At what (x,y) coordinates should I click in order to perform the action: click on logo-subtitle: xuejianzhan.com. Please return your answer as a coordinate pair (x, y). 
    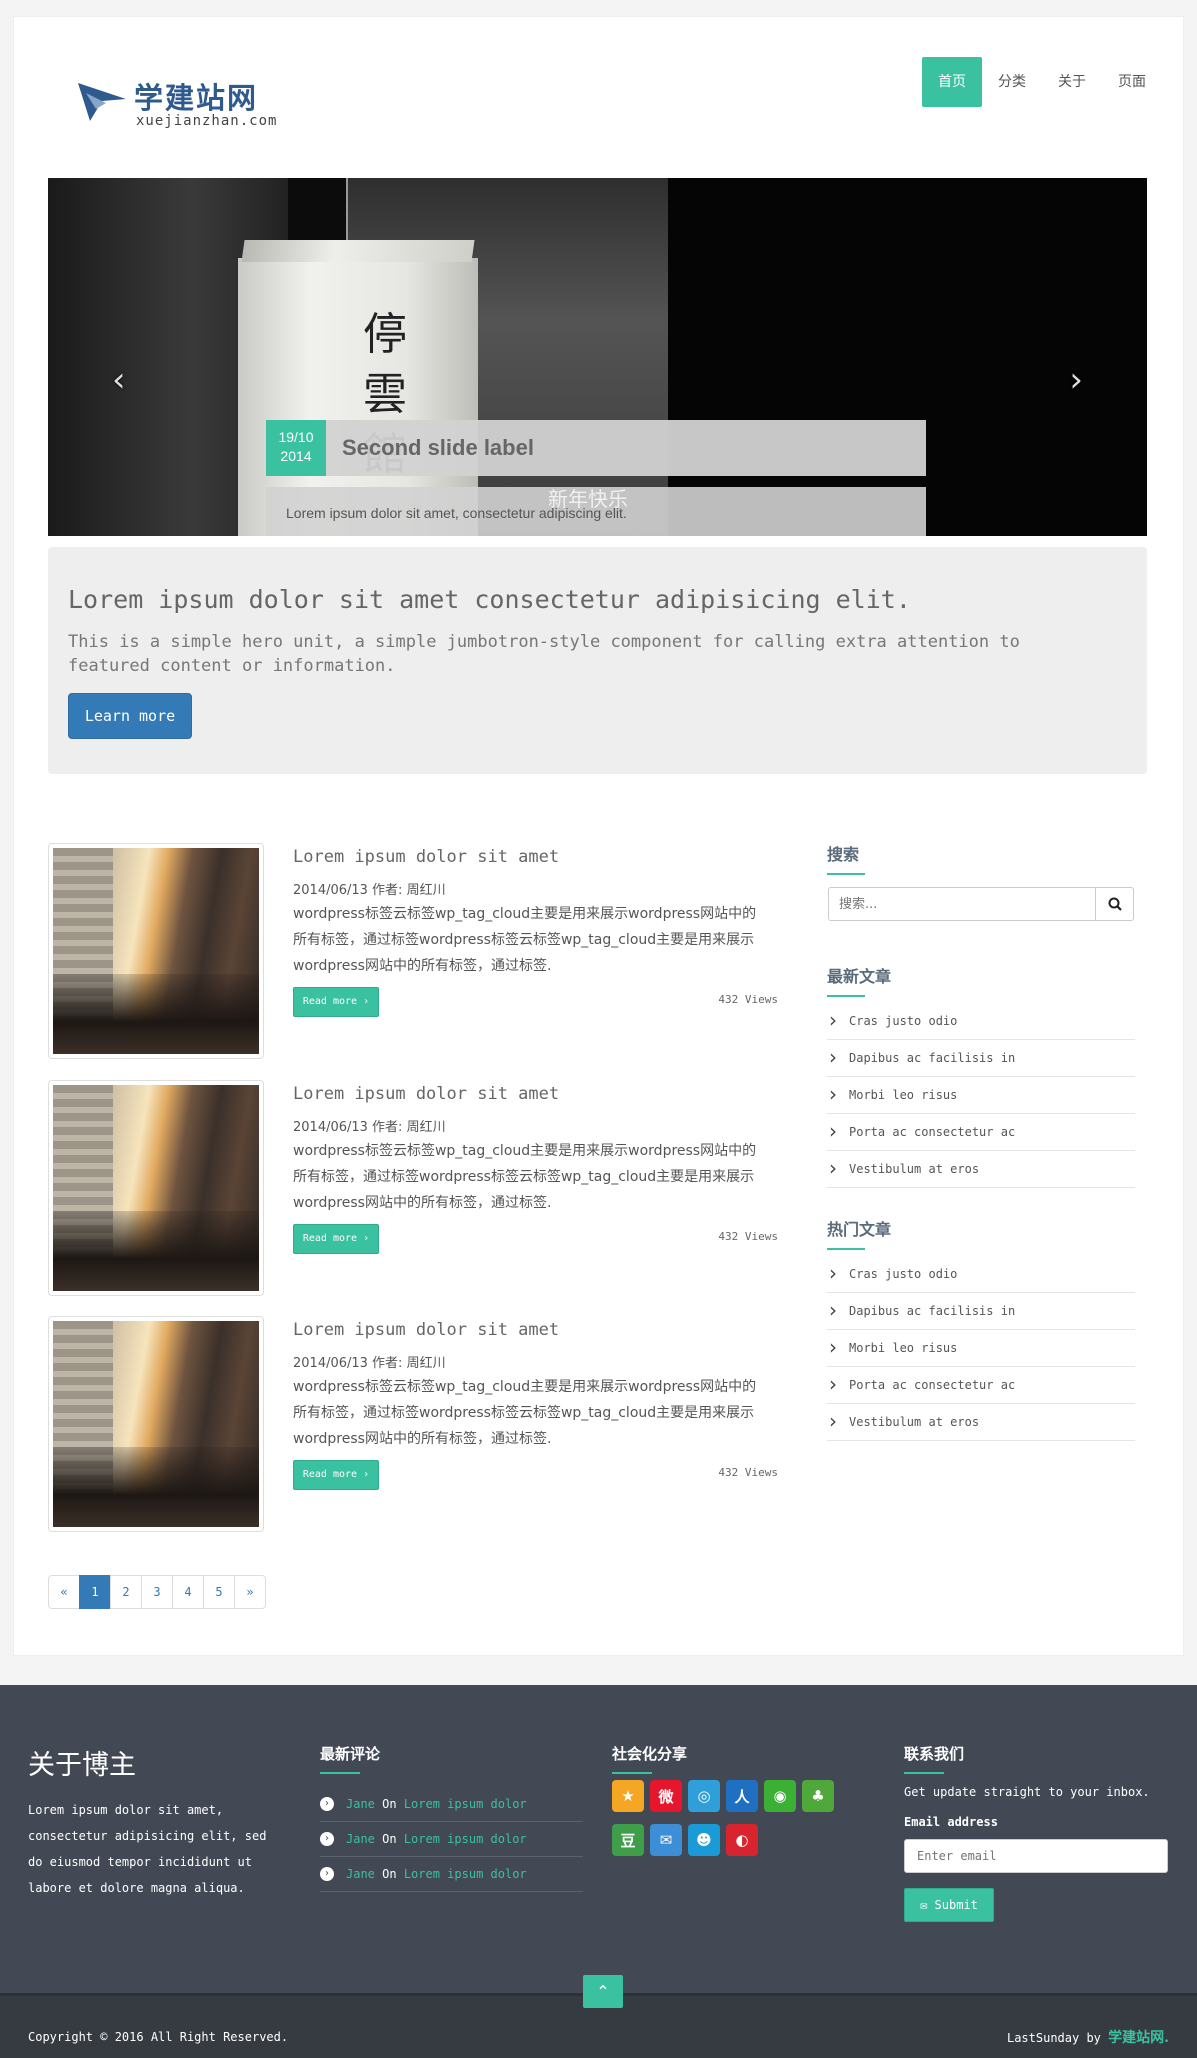
    Looking at the image, I should click on (207, 121).